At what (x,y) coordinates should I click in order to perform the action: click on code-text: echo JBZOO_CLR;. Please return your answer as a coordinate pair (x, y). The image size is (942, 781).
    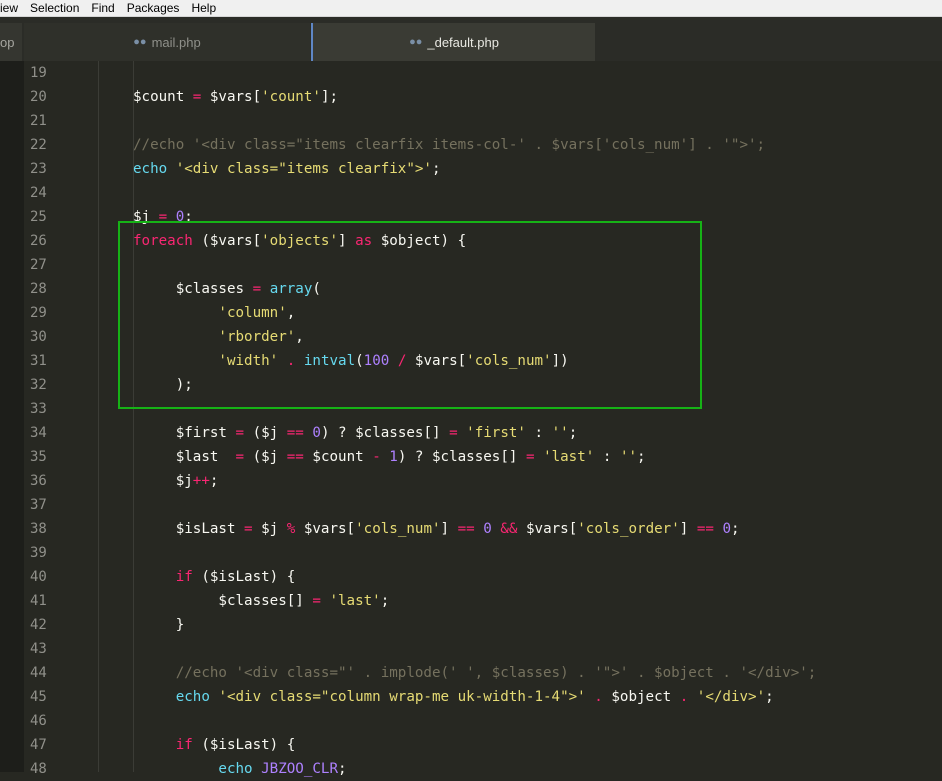
    Looking at the image, I should click on (239, 769).